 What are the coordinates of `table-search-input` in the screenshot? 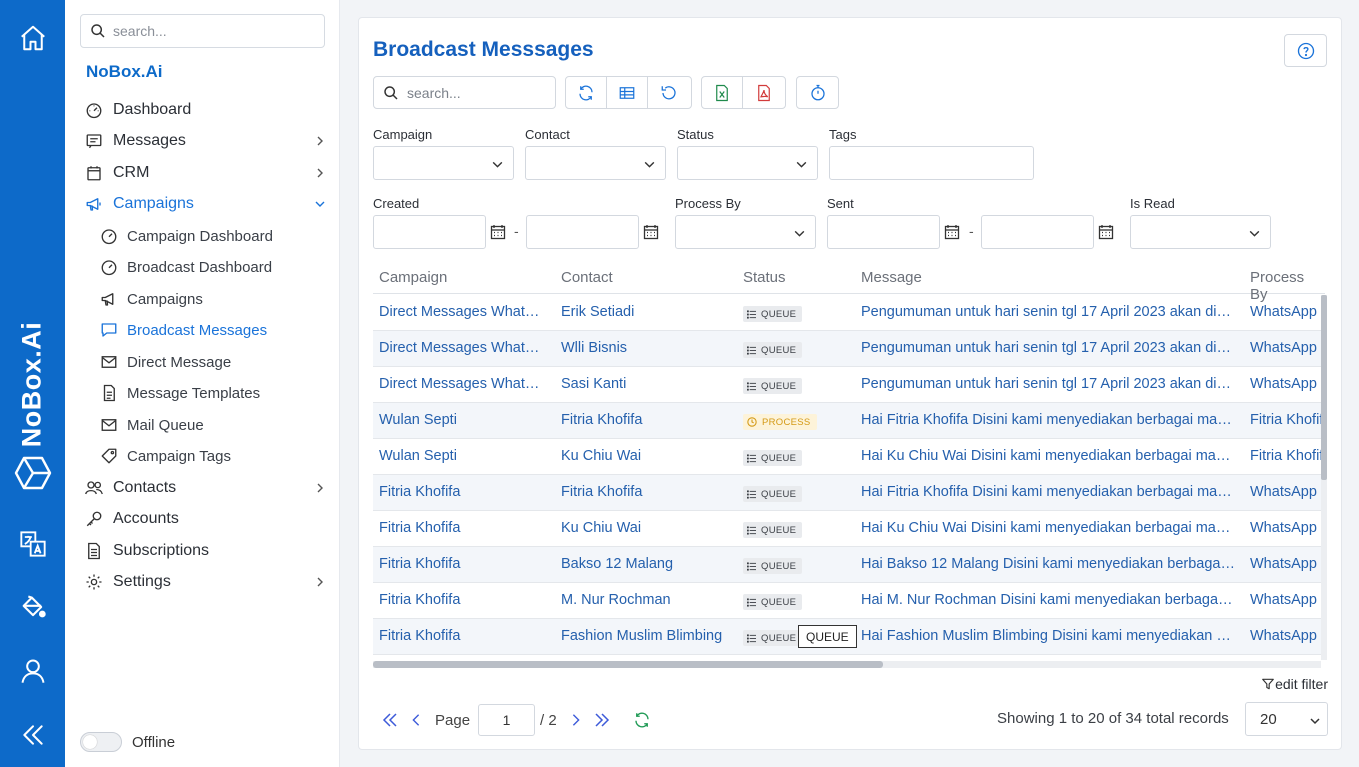 It's located at (477, 92).